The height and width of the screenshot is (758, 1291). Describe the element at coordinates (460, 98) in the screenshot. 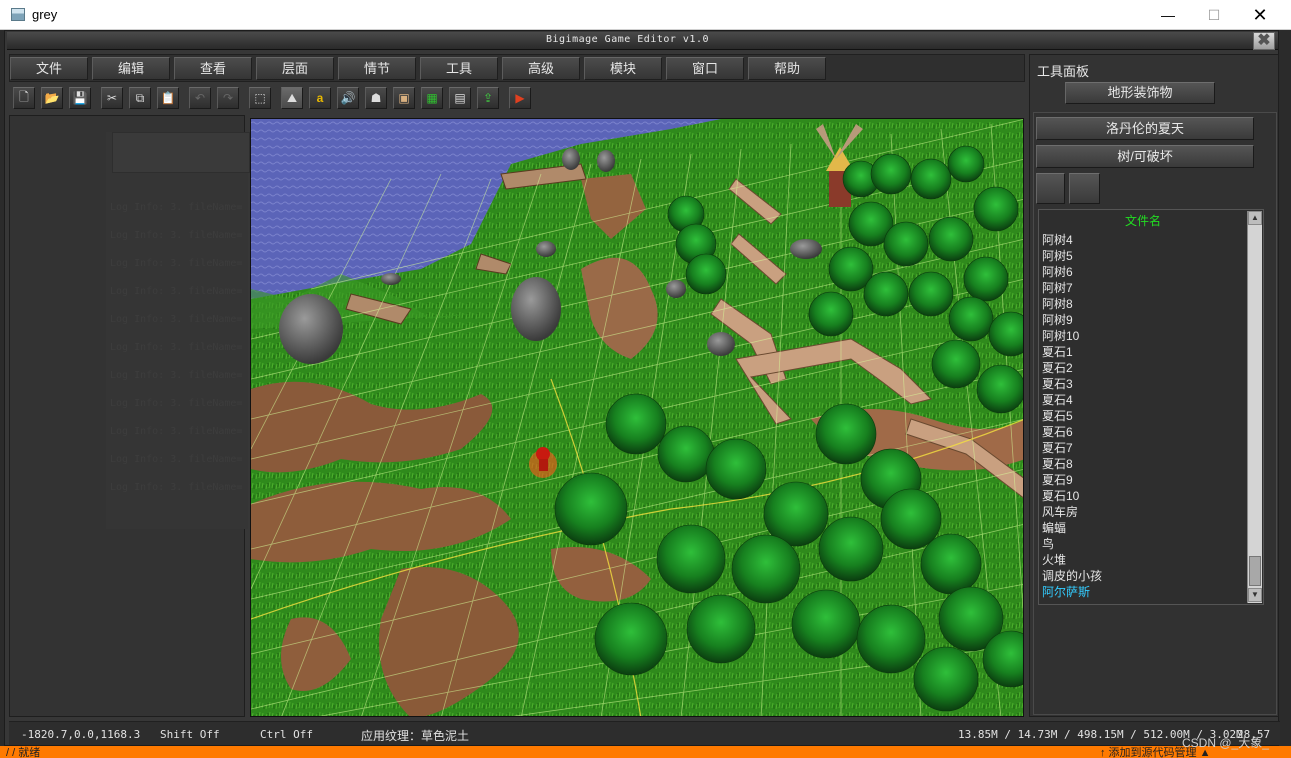

I see `object-icon: ▤` at that location.